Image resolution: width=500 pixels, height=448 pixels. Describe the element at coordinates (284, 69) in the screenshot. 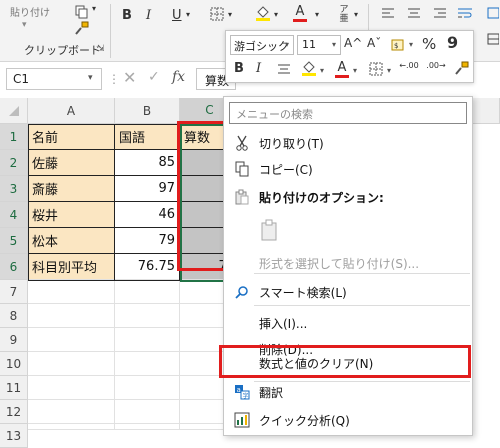

I see `mini-align-center-icon` at that location.